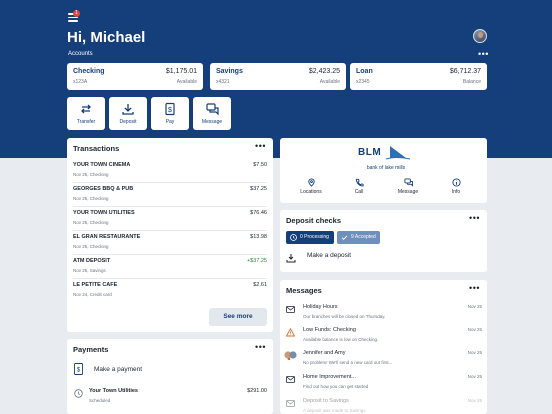 This screenshot has height=414, width=552. I want to click on accounts-more-icon: •••, so click(483, 54).